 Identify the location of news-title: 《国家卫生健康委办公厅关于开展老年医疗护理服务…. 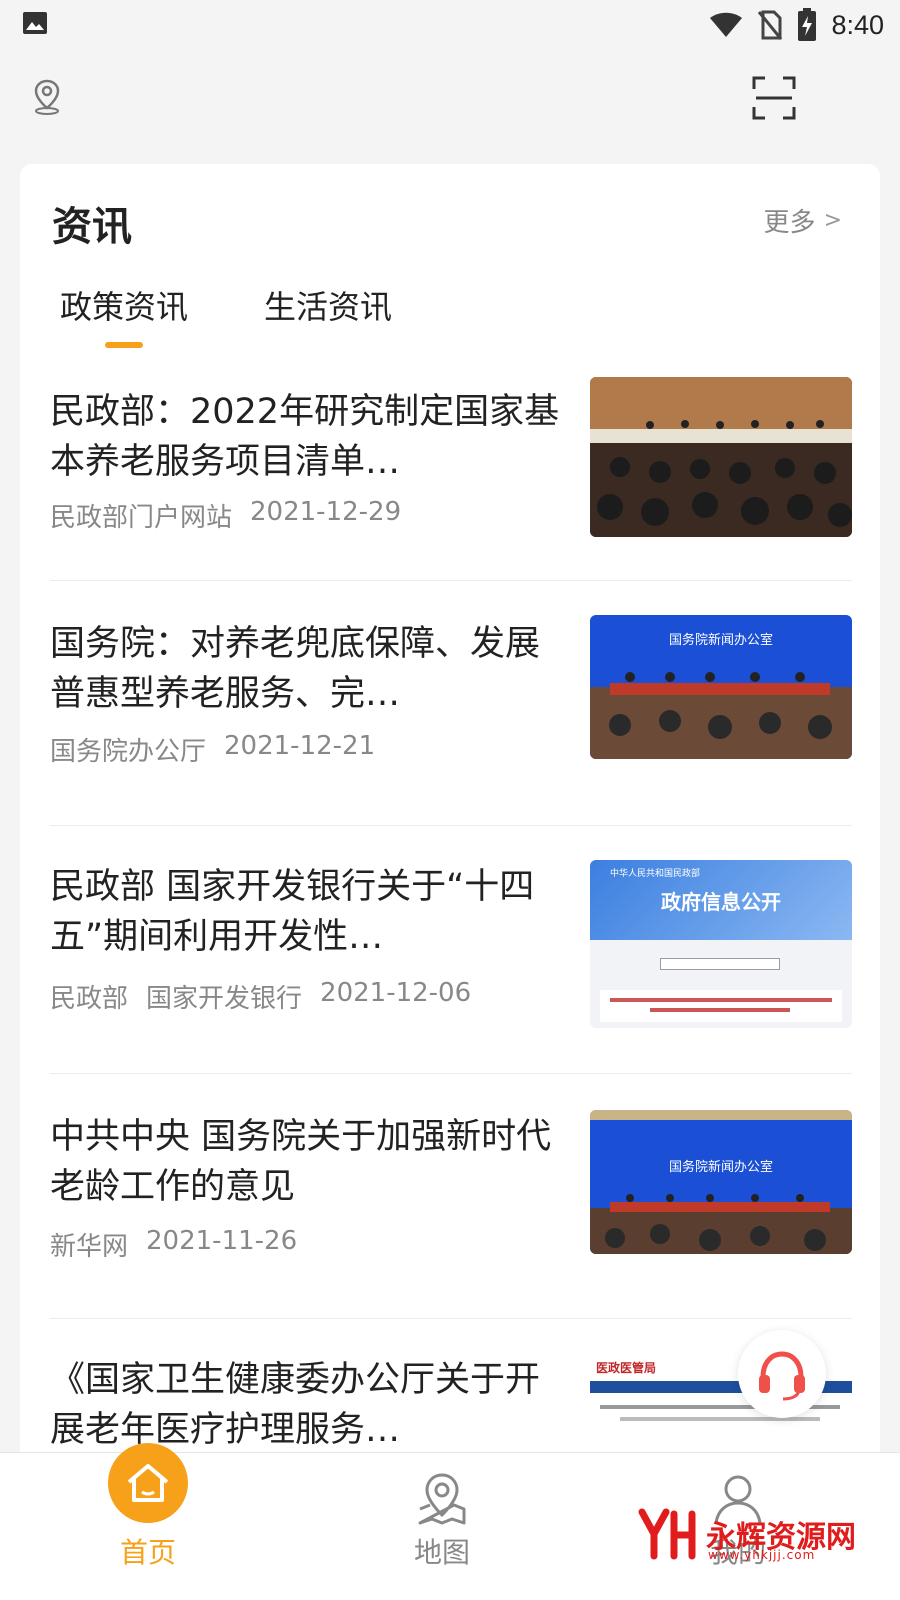
(295, 1405).